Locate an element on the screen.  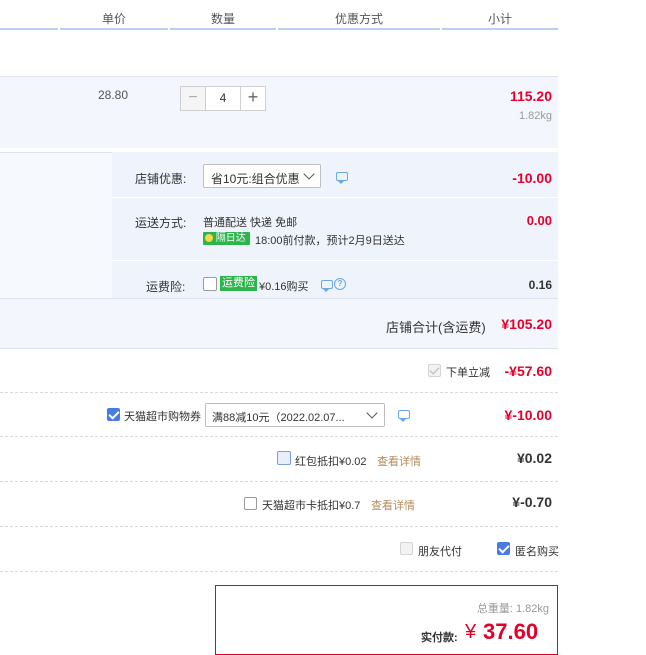
col-unit-price: 单价 is located at coordinates (113, 19).